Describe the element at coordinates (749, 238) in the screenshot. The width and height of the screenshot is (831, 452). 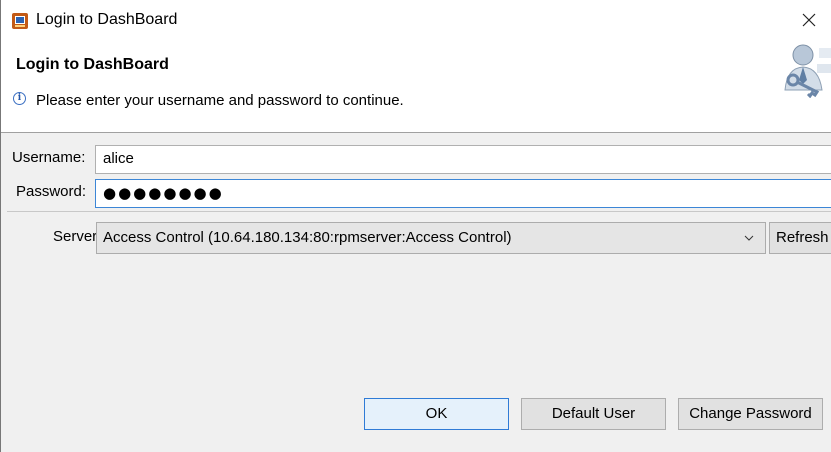
I see `chevron-down-icon` at that location.